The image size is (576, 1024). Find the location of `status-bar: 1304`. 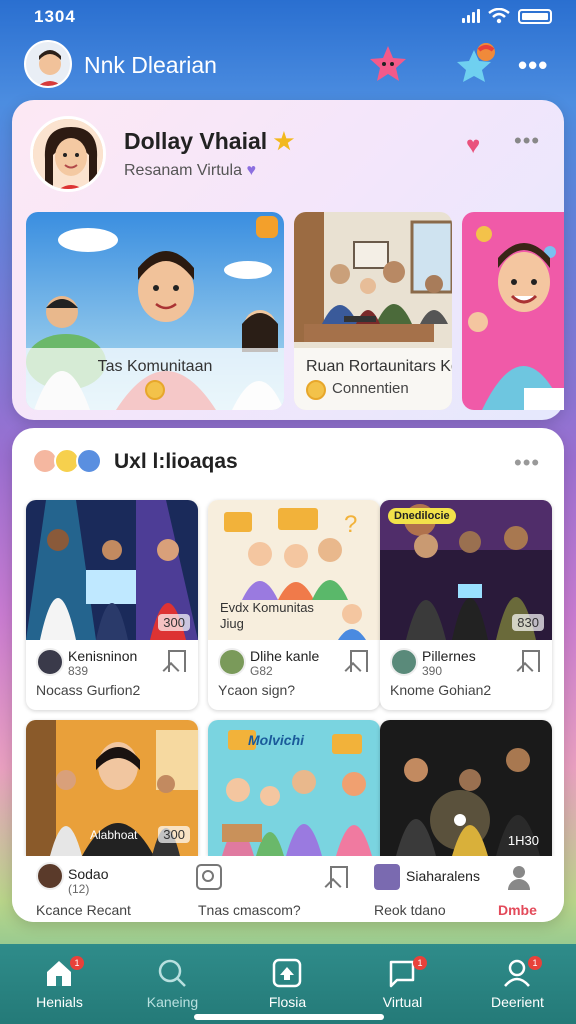

status-bar: 1304 is located at coordinates (288, 17).